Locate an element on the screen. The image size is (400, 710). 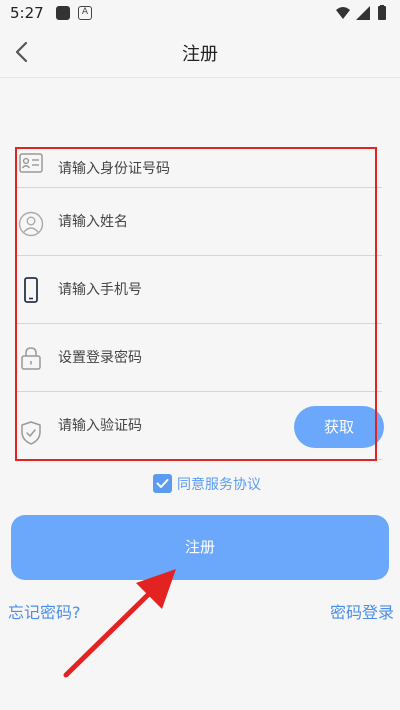
lock-icon is located at coordinates (31, 358).